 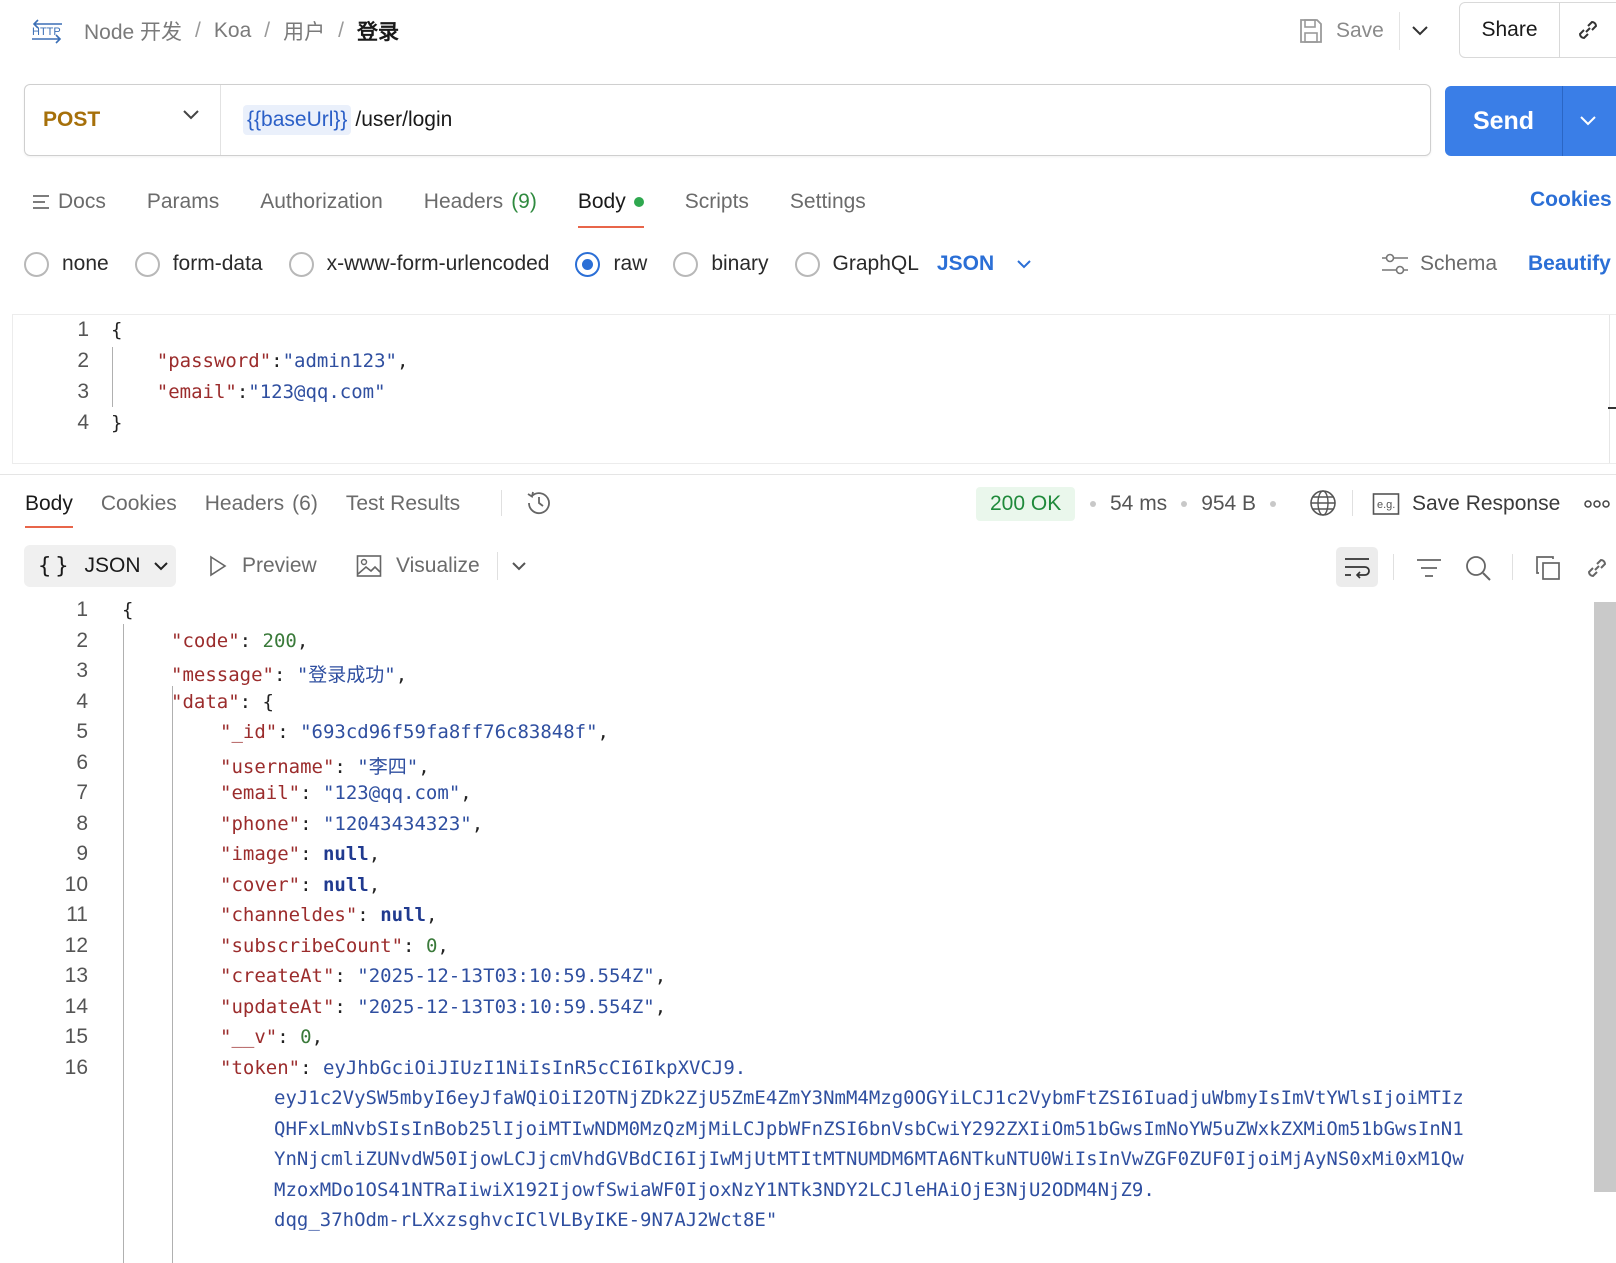 I want to click on save-icon, so click(x=1311, y=31).